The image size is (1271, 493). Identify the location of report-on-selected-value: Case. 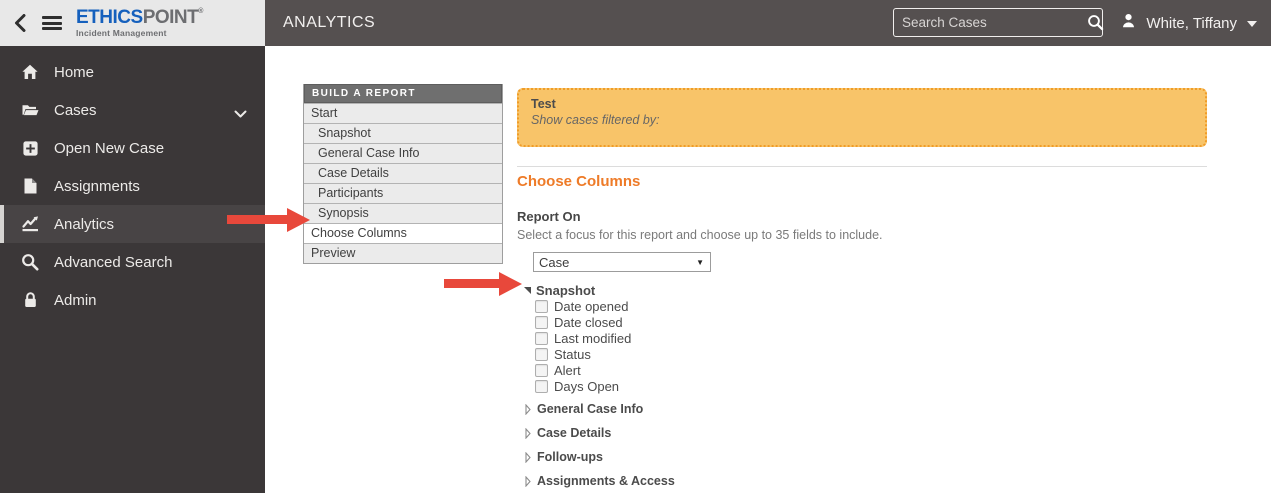
(554, 262).